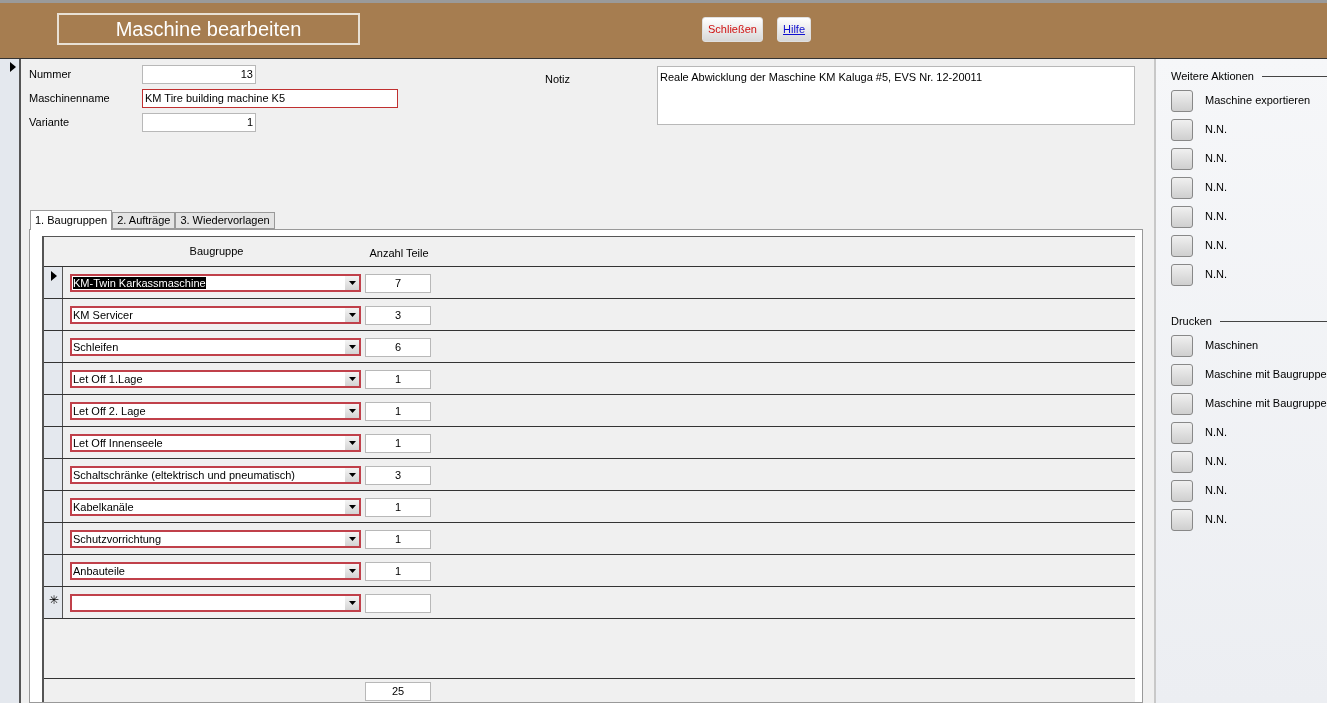 Image resolution: width=1327 pixels, height=703 pixels. I want to click on group-dropdown, so click(215, 603).